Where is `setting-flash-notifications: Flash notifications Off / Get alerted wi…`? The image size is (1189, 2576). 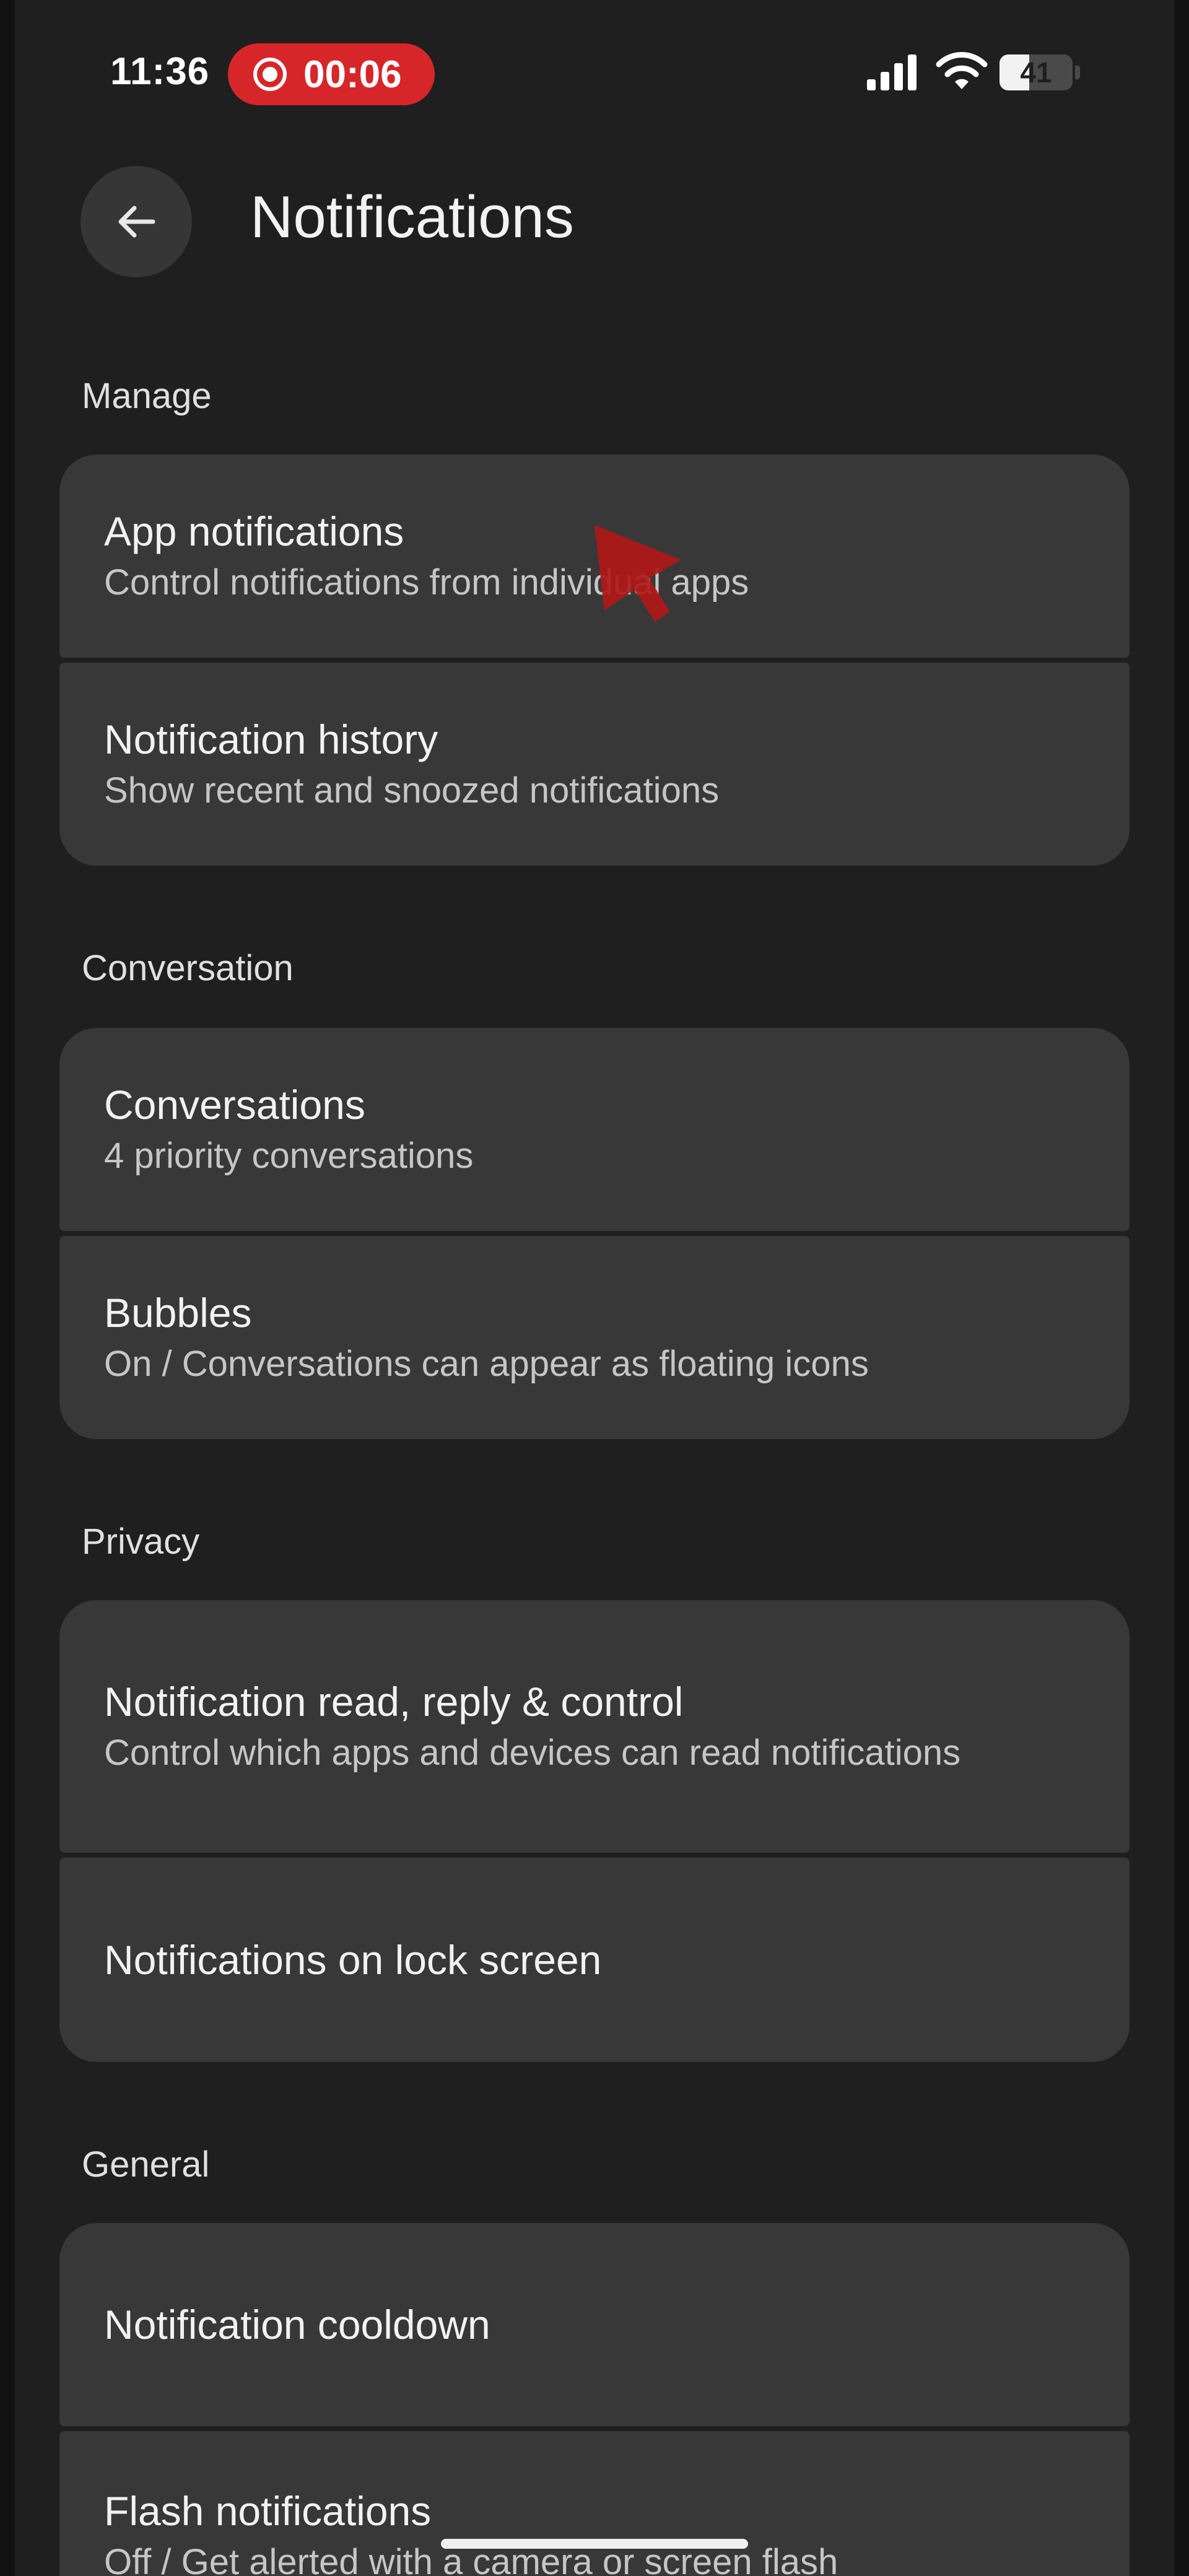
setting-flash-notifications: Flash notifications Off / Get alerted wi… is located at coordinates (594, 2503).